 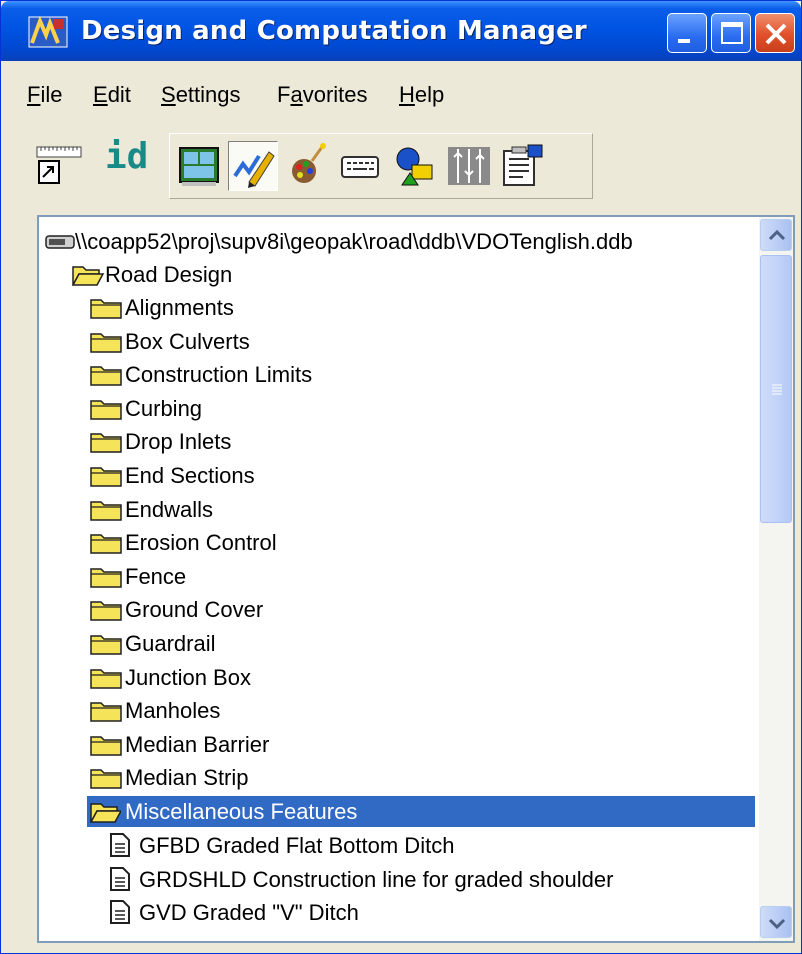 I want to click on tree-folder-row: Median Strip, so click(x=399, y=777).